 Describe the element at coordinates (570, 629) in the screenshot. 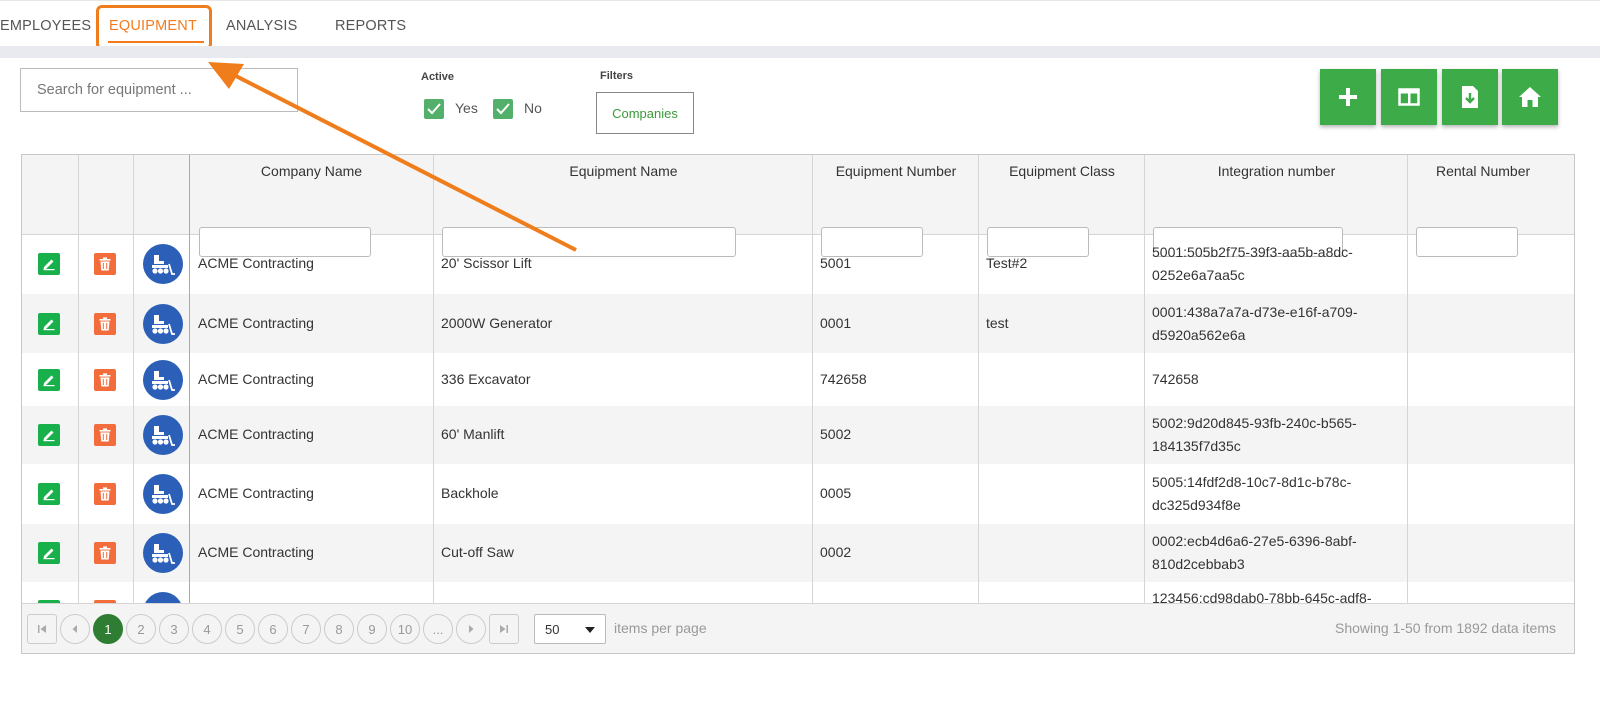

I see `page-size-select: 50` at that location.